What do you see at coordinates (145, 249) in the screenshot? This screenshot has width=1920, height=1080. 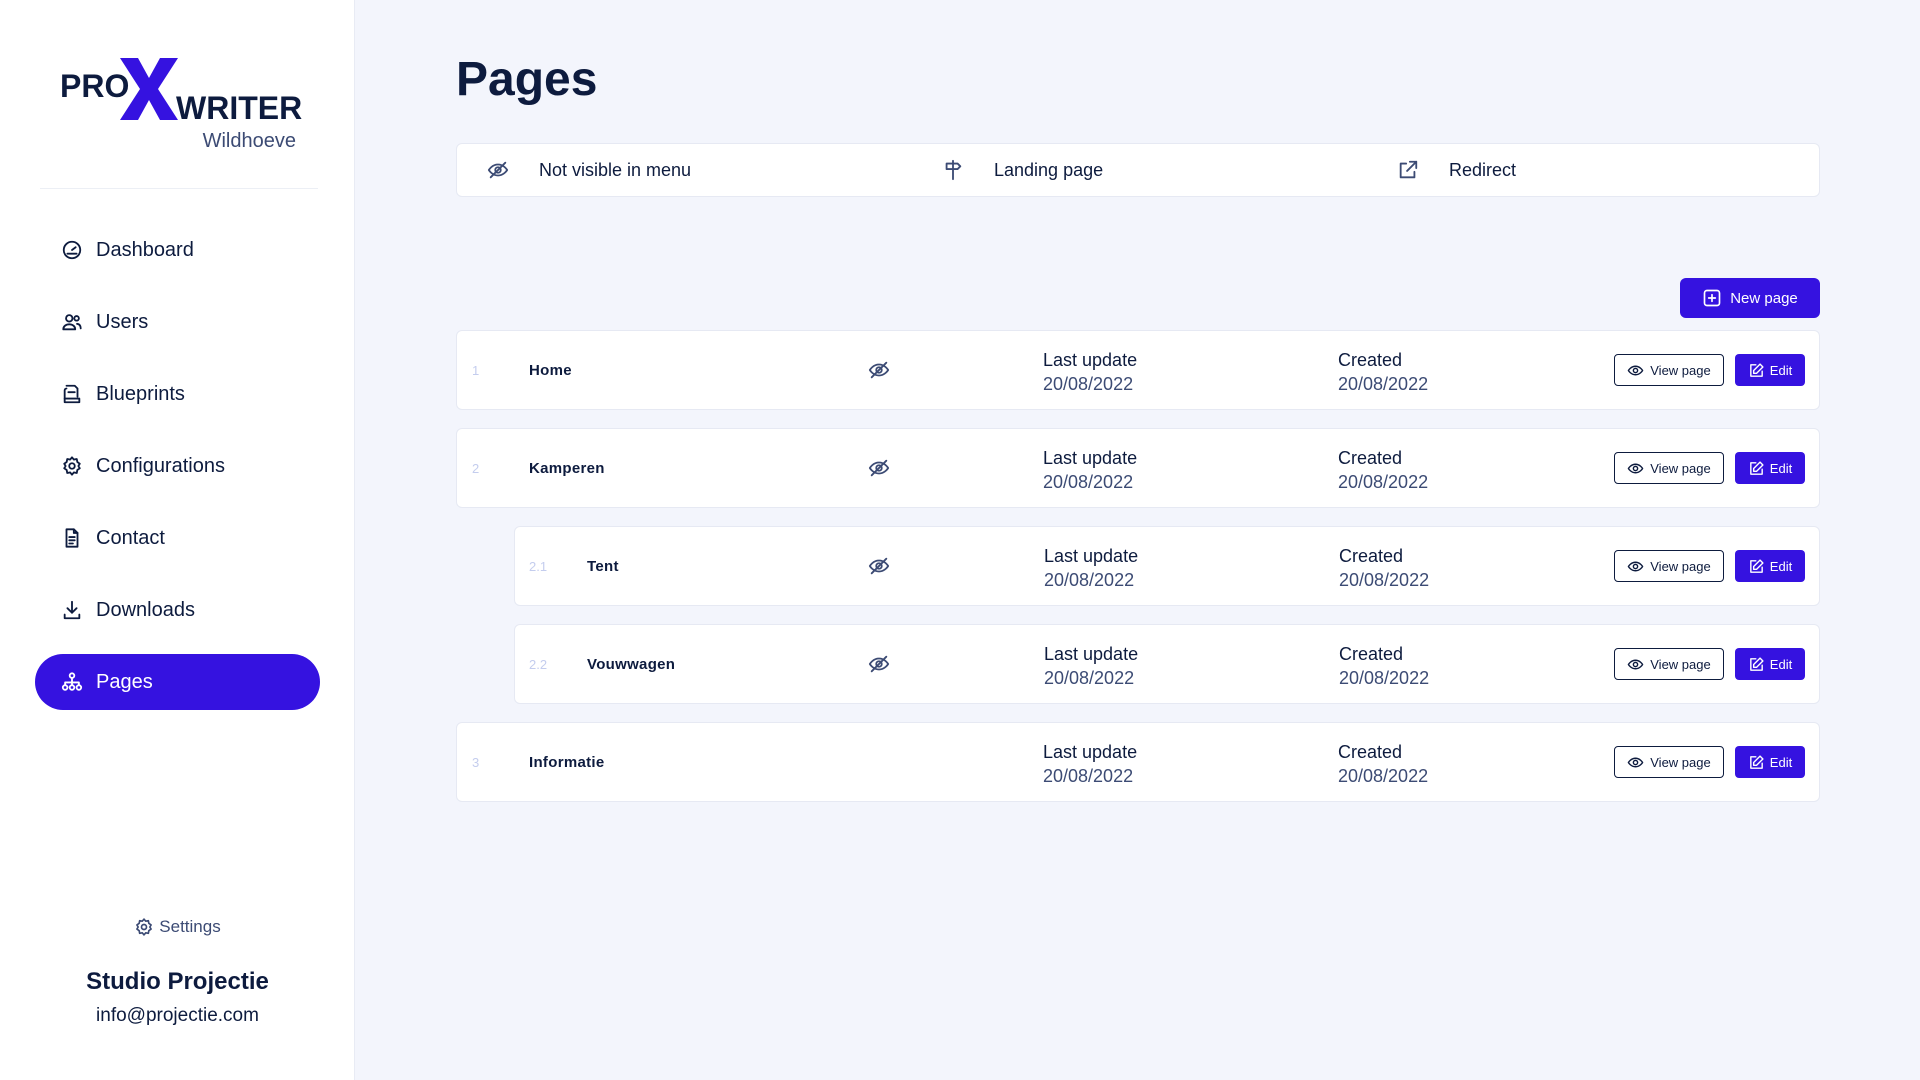 I see `sidebar-item-label: Dashboard` at bounding box center [145, 249].